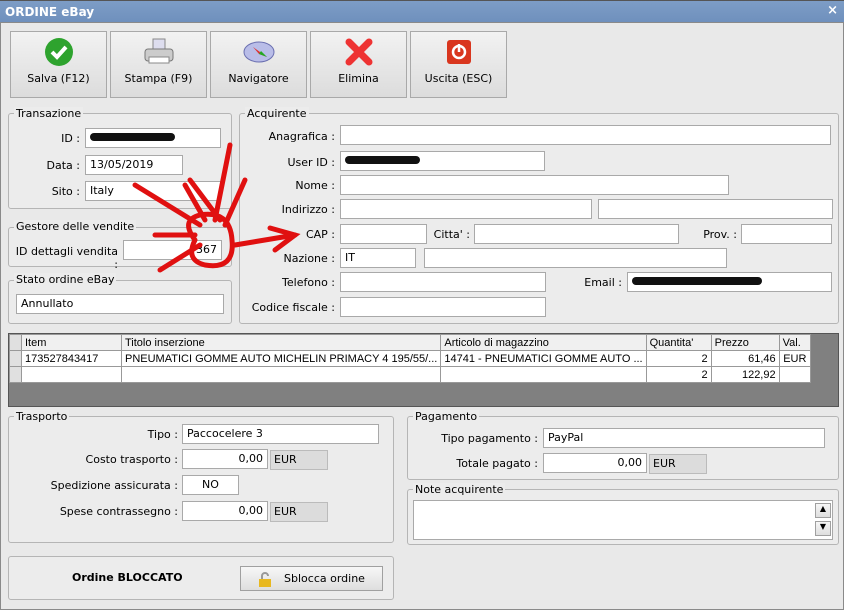 The image size is (844, 610). What do you see at coordinates (120, 304) in the screenshot?
I see `stato-field: Annullato` at bounding box center [120, 304].